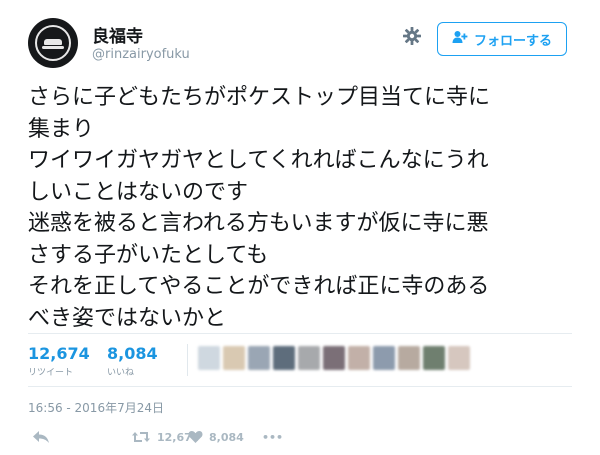 Image resolution: width=600 pixels, height=455 pixels. I want to click on tweet-timestamp: 16:56 - 2016年7月24日, so click(96, 407).